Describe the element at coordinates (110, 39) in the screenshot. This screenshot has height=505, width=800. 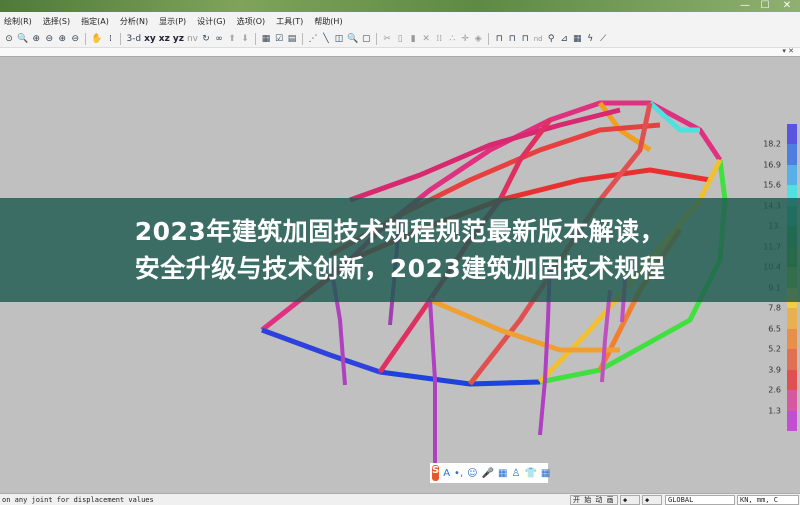
I see `dots-icon: ⁞` at that location.